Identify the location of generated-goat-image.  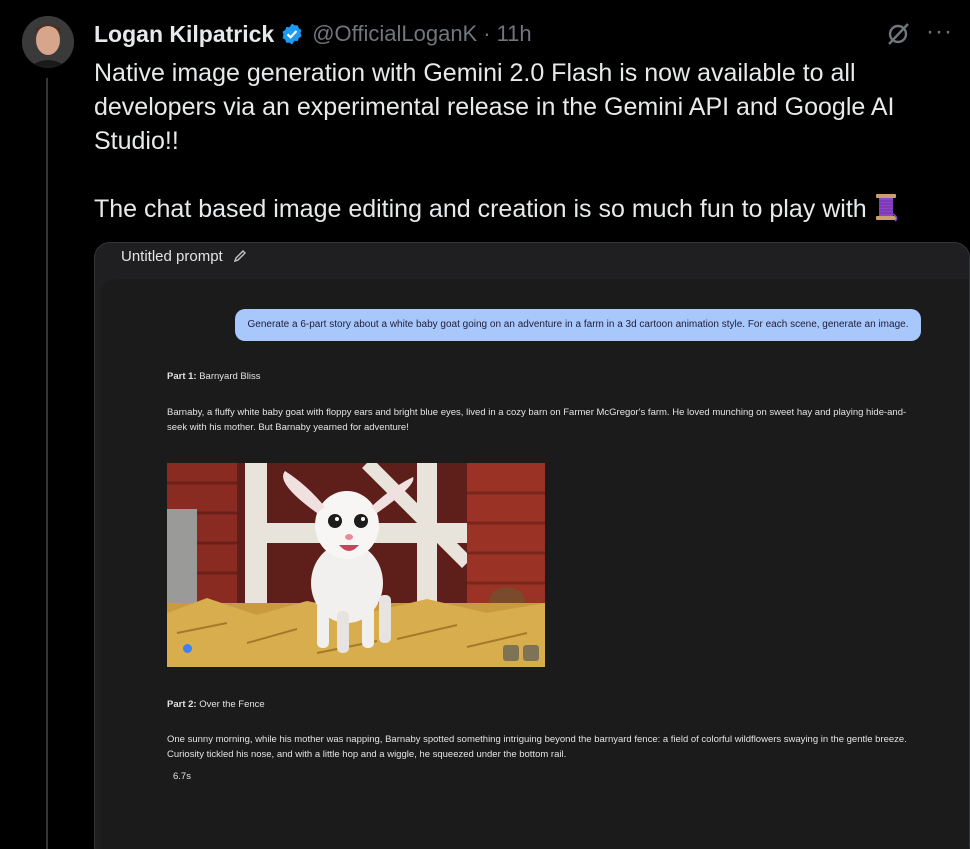
(356, 565).